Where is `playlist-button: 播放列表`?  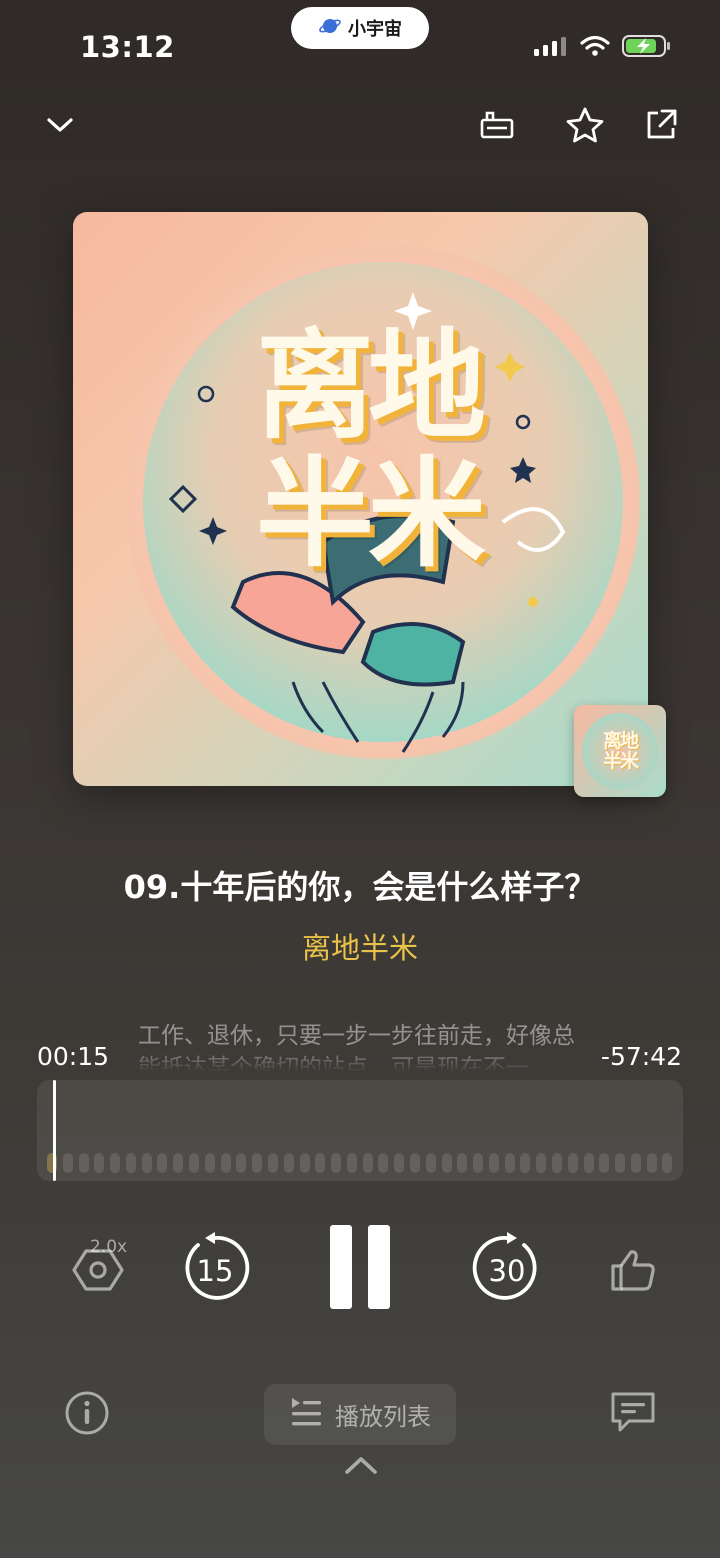
playlist-button: 播放列表 is located at coordinates (360, 1414).